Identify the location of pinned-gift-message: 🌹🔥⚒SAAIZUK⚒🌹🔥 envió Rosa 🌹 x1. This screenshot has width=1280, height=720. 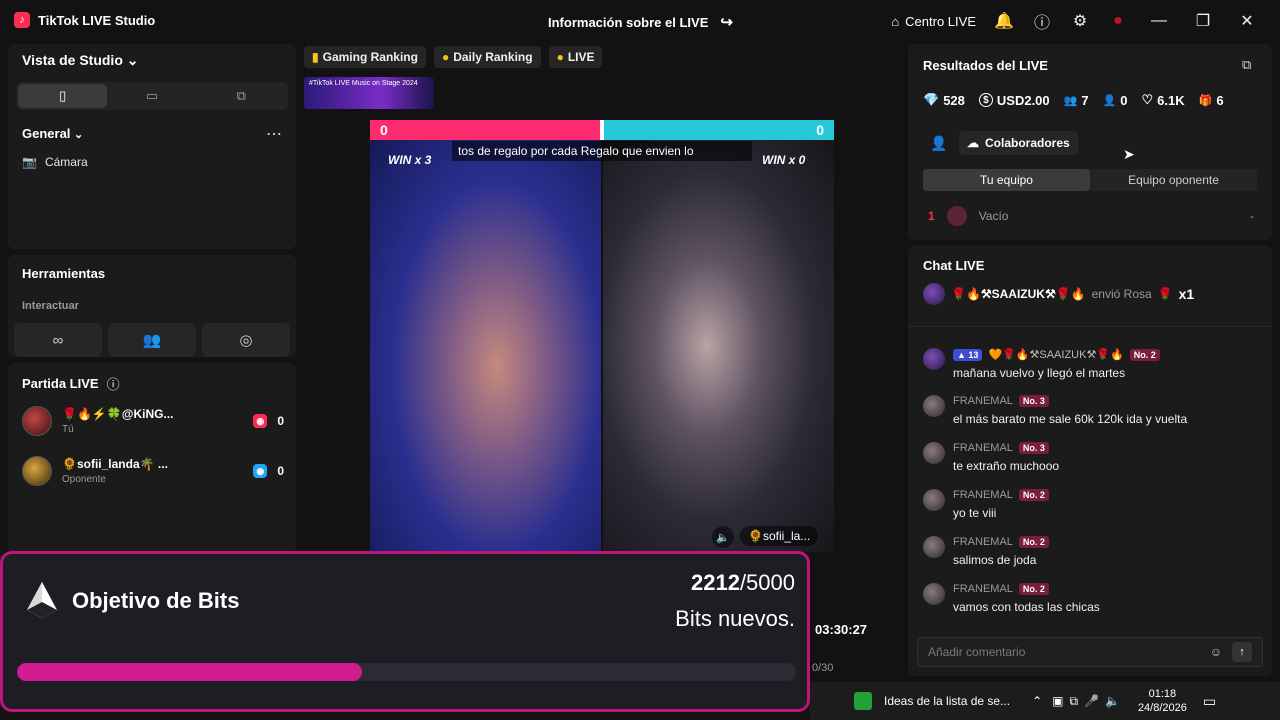
(1058, 294).